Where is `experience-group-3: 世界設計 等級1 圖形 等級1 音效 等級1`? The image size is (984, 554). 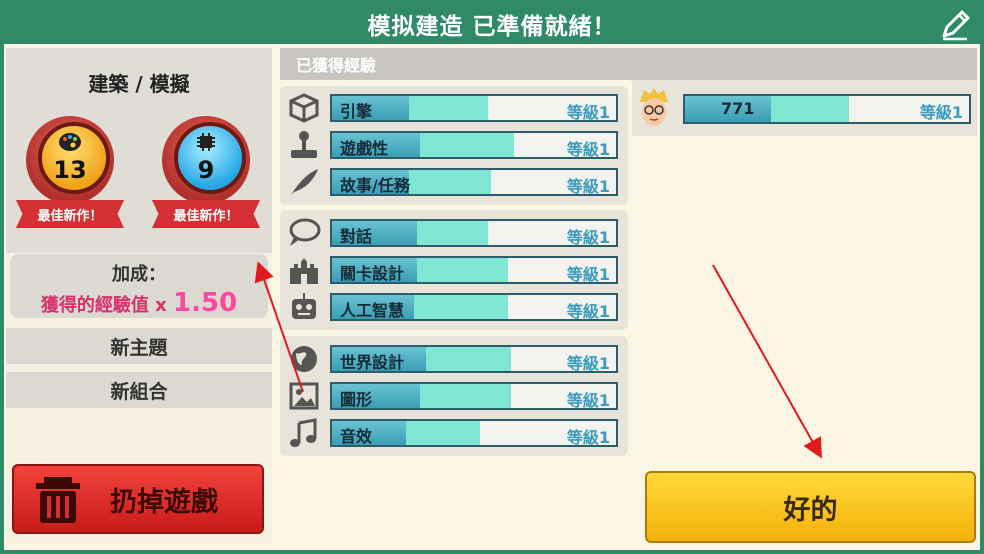
experience-group-3: 世界設計 等級1 圖形 等級1 音效 等級1 is located at coordinates (454, 396).